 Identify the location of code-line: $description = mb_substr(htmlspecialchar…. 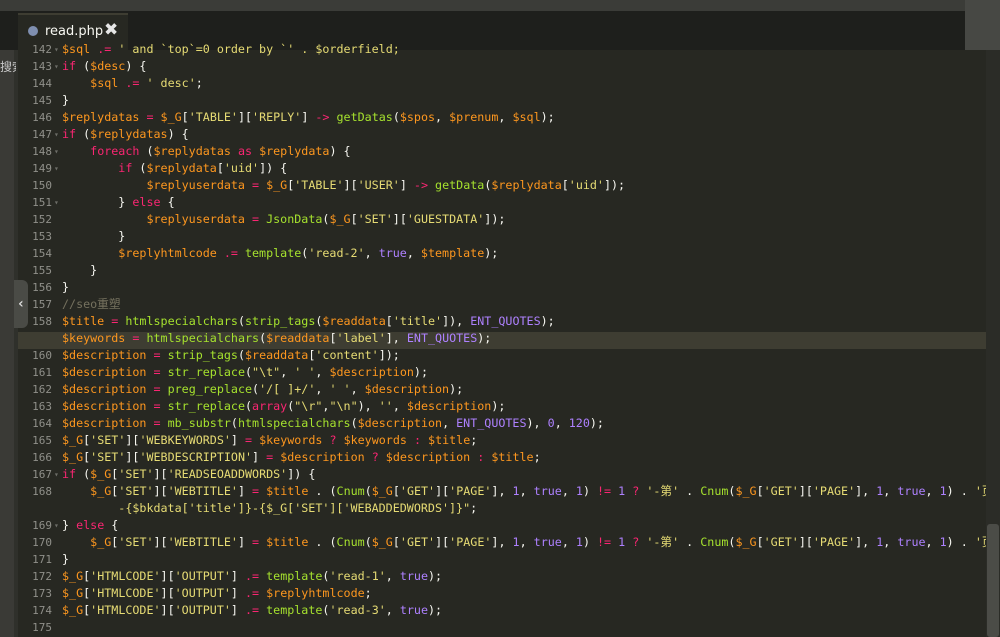
(333, 423).